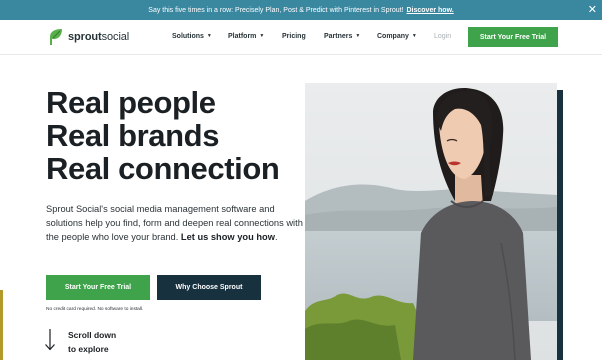 The width and height of the screenshot is (602, 360). Describe the element at coordinates (56, 37) in the screenshot. I see `sprout-leaf-icon` at that location.